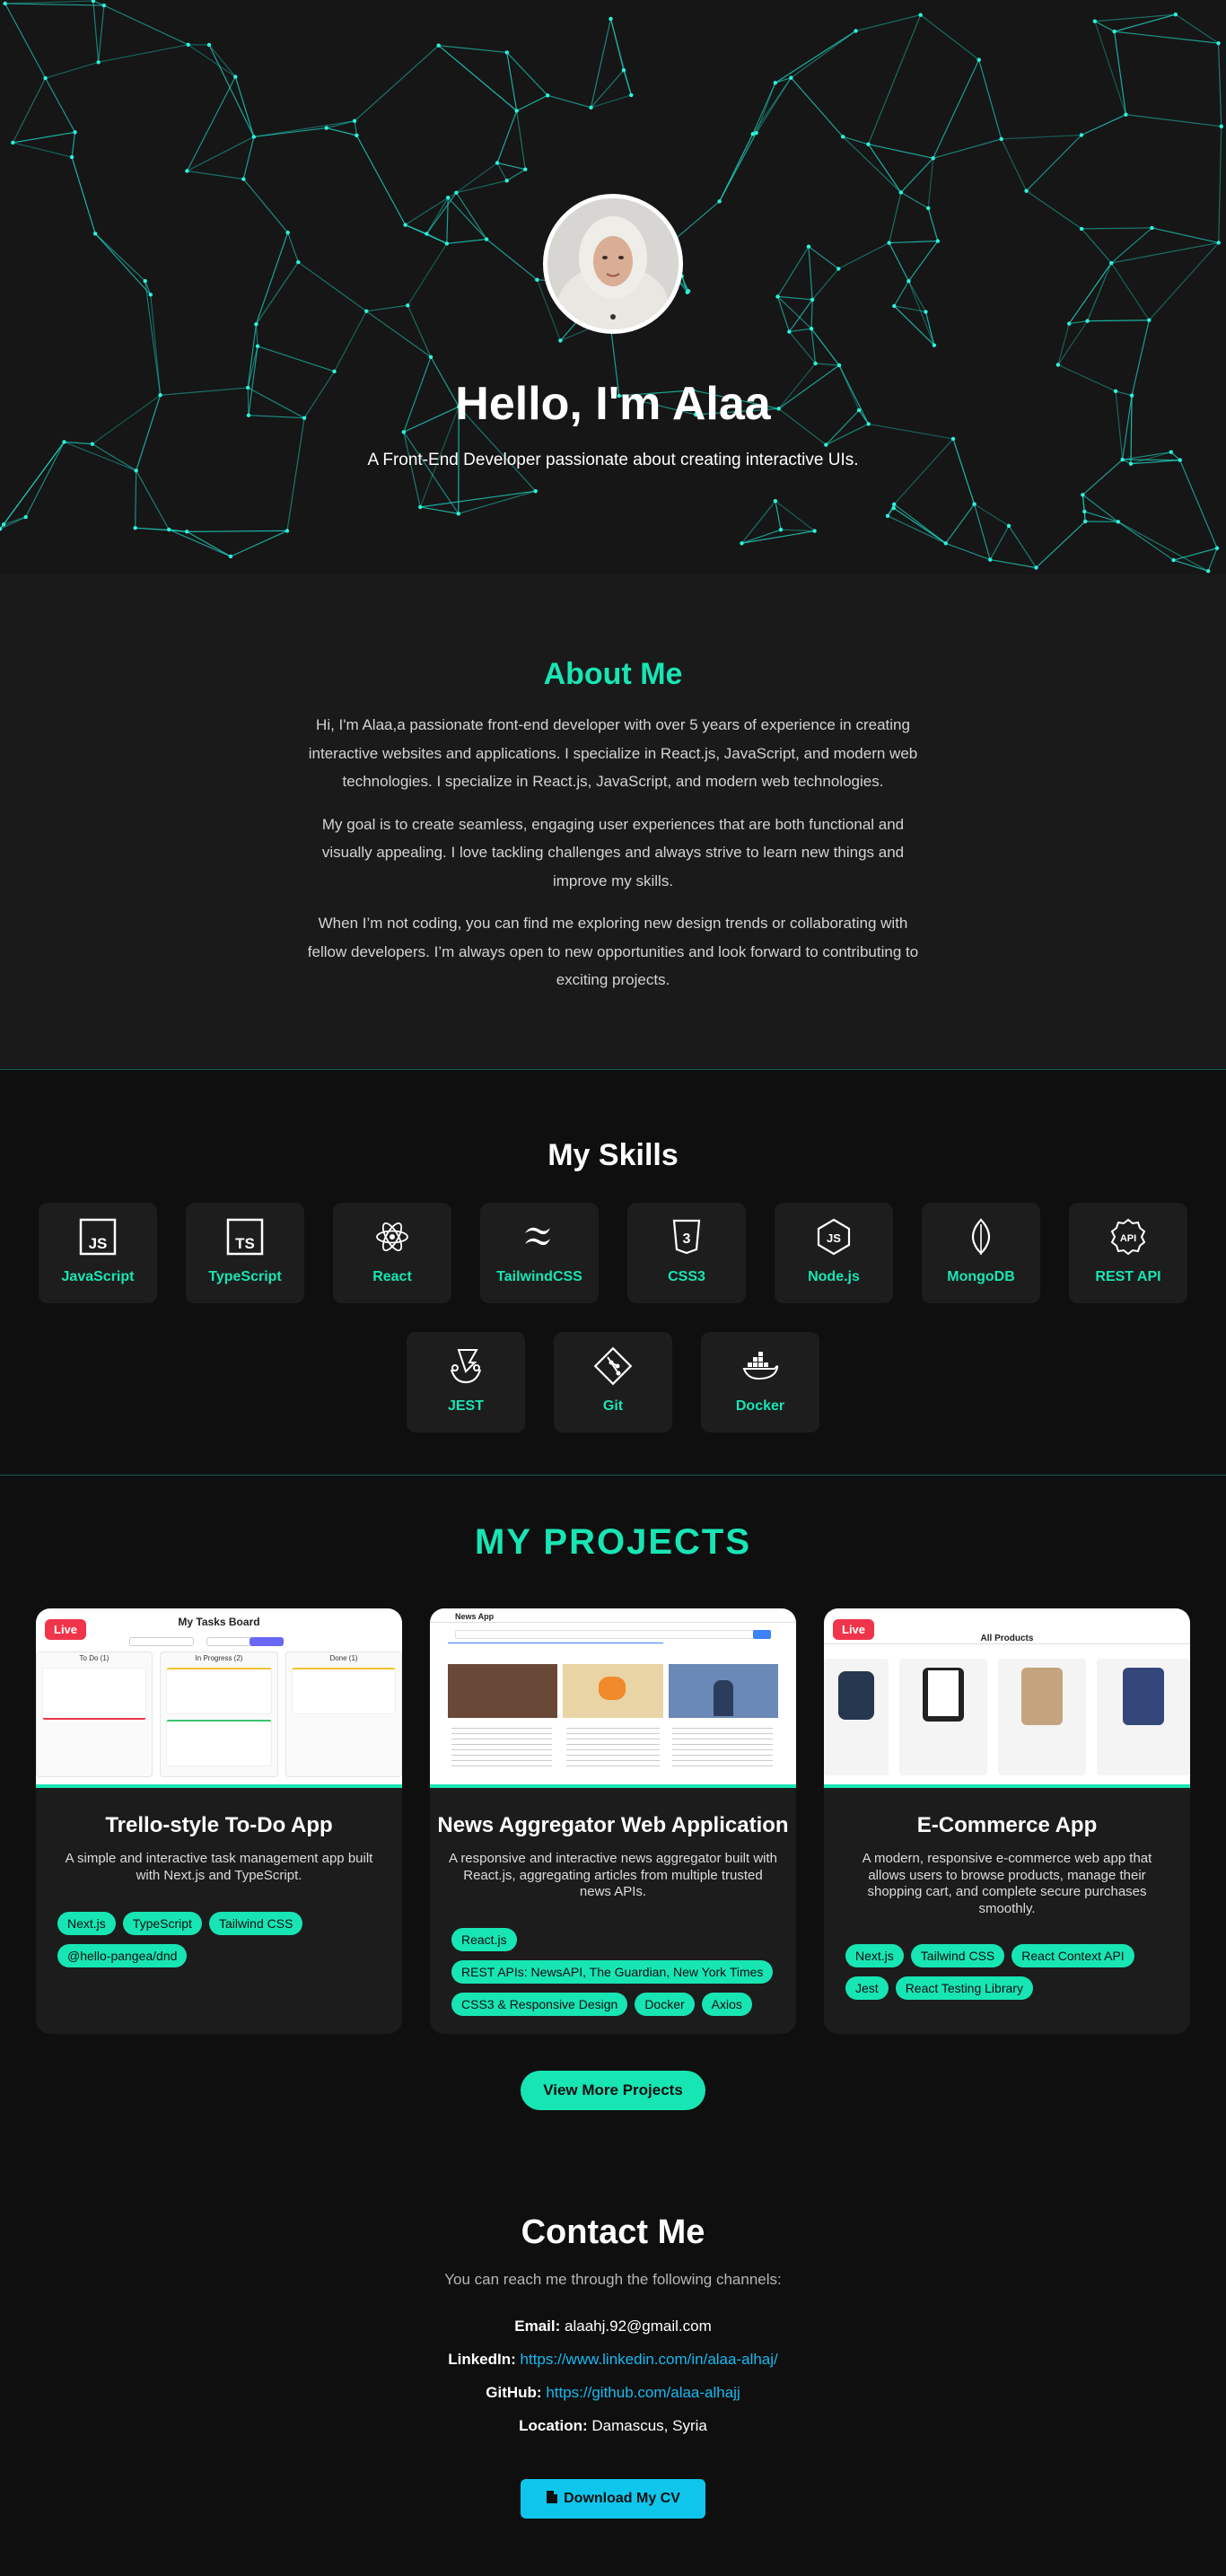 The height and width of the screenshot is (2576, 1226). I want to click on project-screenshot: News App, so click(613, 1698).